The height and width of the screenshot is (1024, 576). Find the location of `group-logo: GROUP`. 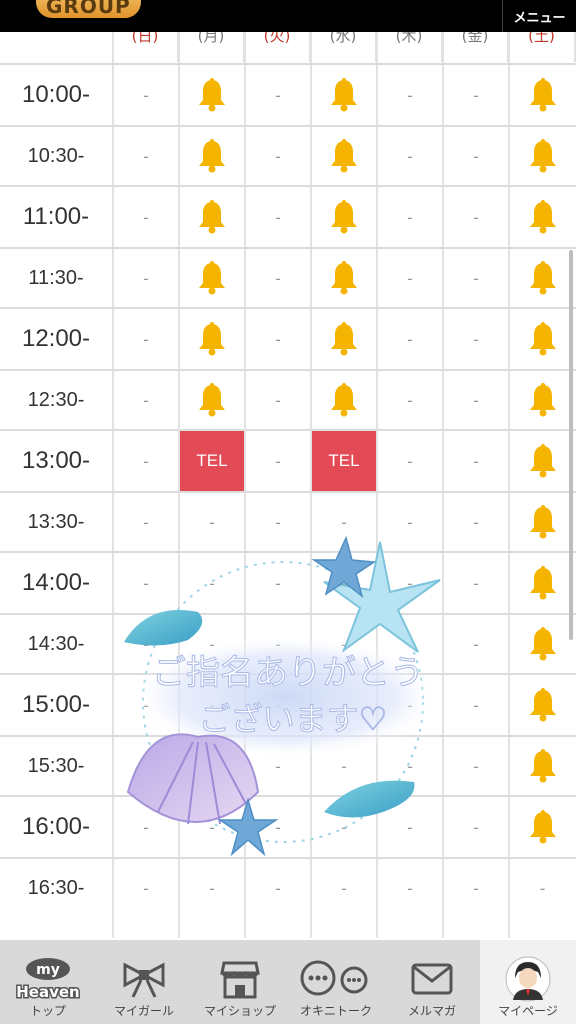

group-logo: GROUP is located at coordinates (88, 9).